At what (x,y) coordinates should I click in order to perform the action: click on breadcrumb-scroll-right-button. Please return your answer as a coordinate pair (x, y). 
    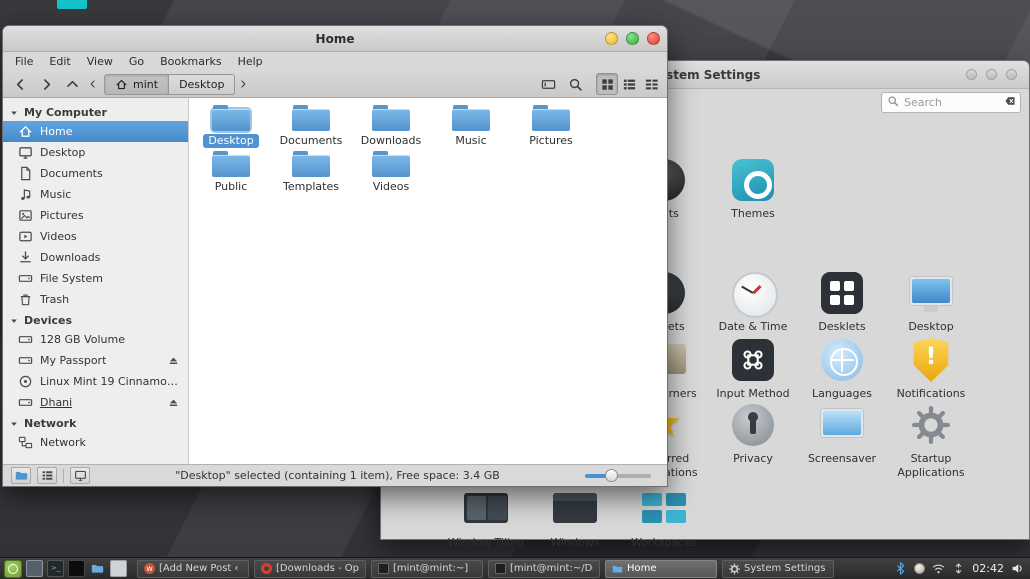
    Looking at the image, I should click on (243, 84).